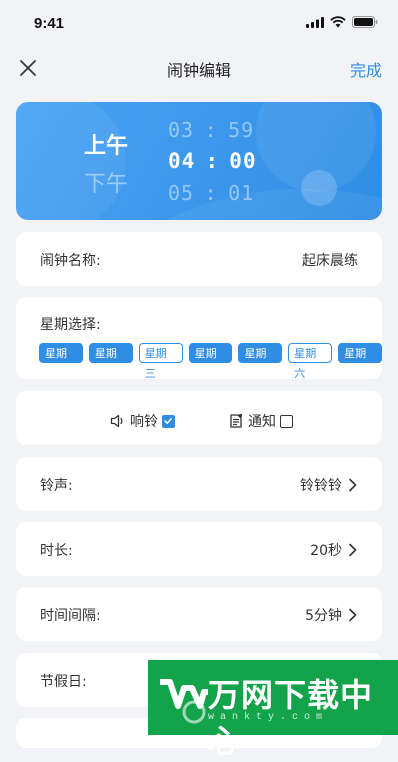  I want to click on notify-option: 通知, so click(260, 421).